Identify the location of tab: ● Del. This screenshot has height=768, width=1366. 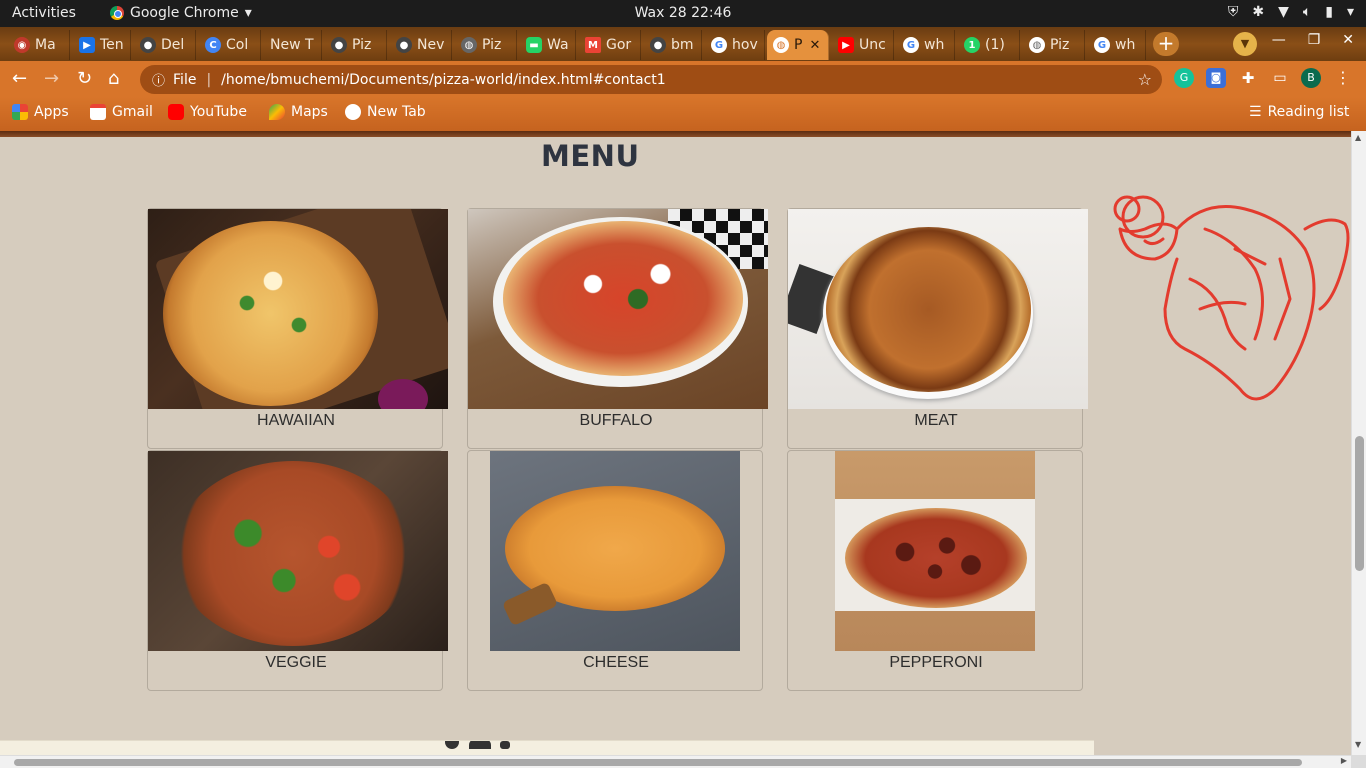
(165, 45).